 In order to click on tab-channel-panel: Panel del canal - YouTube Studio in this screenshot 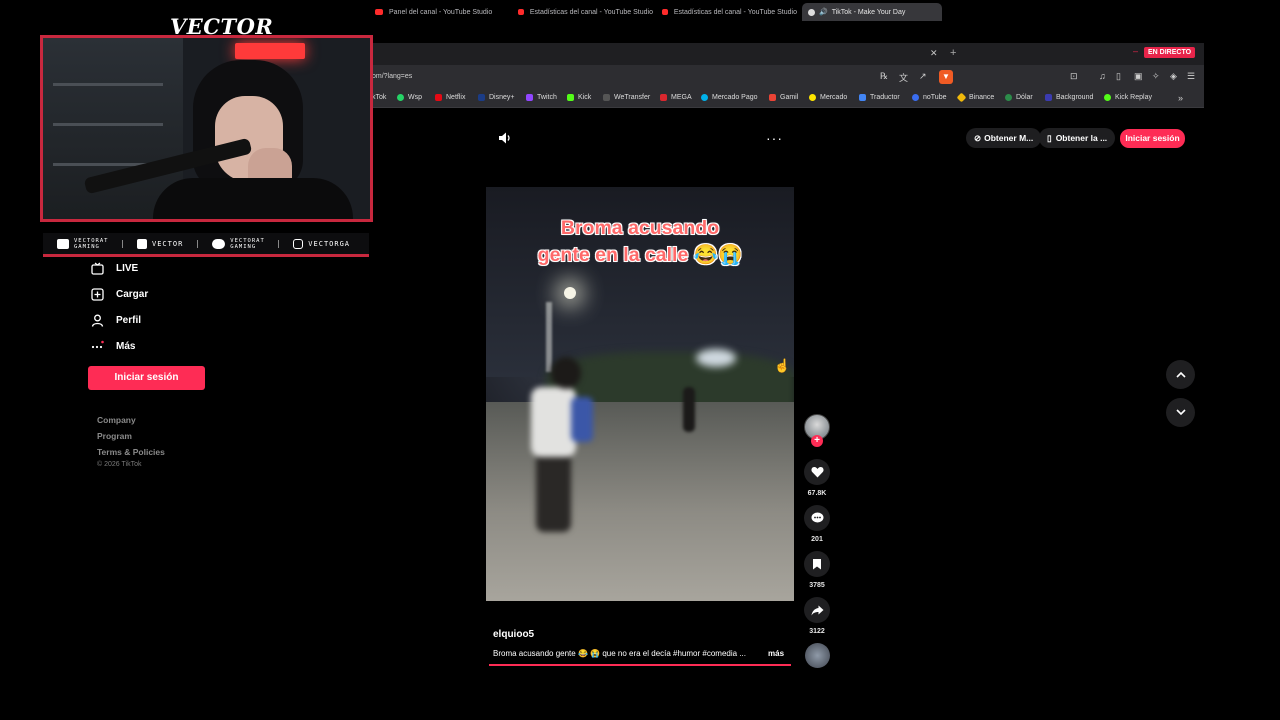, I will do `click(442, 12)`.